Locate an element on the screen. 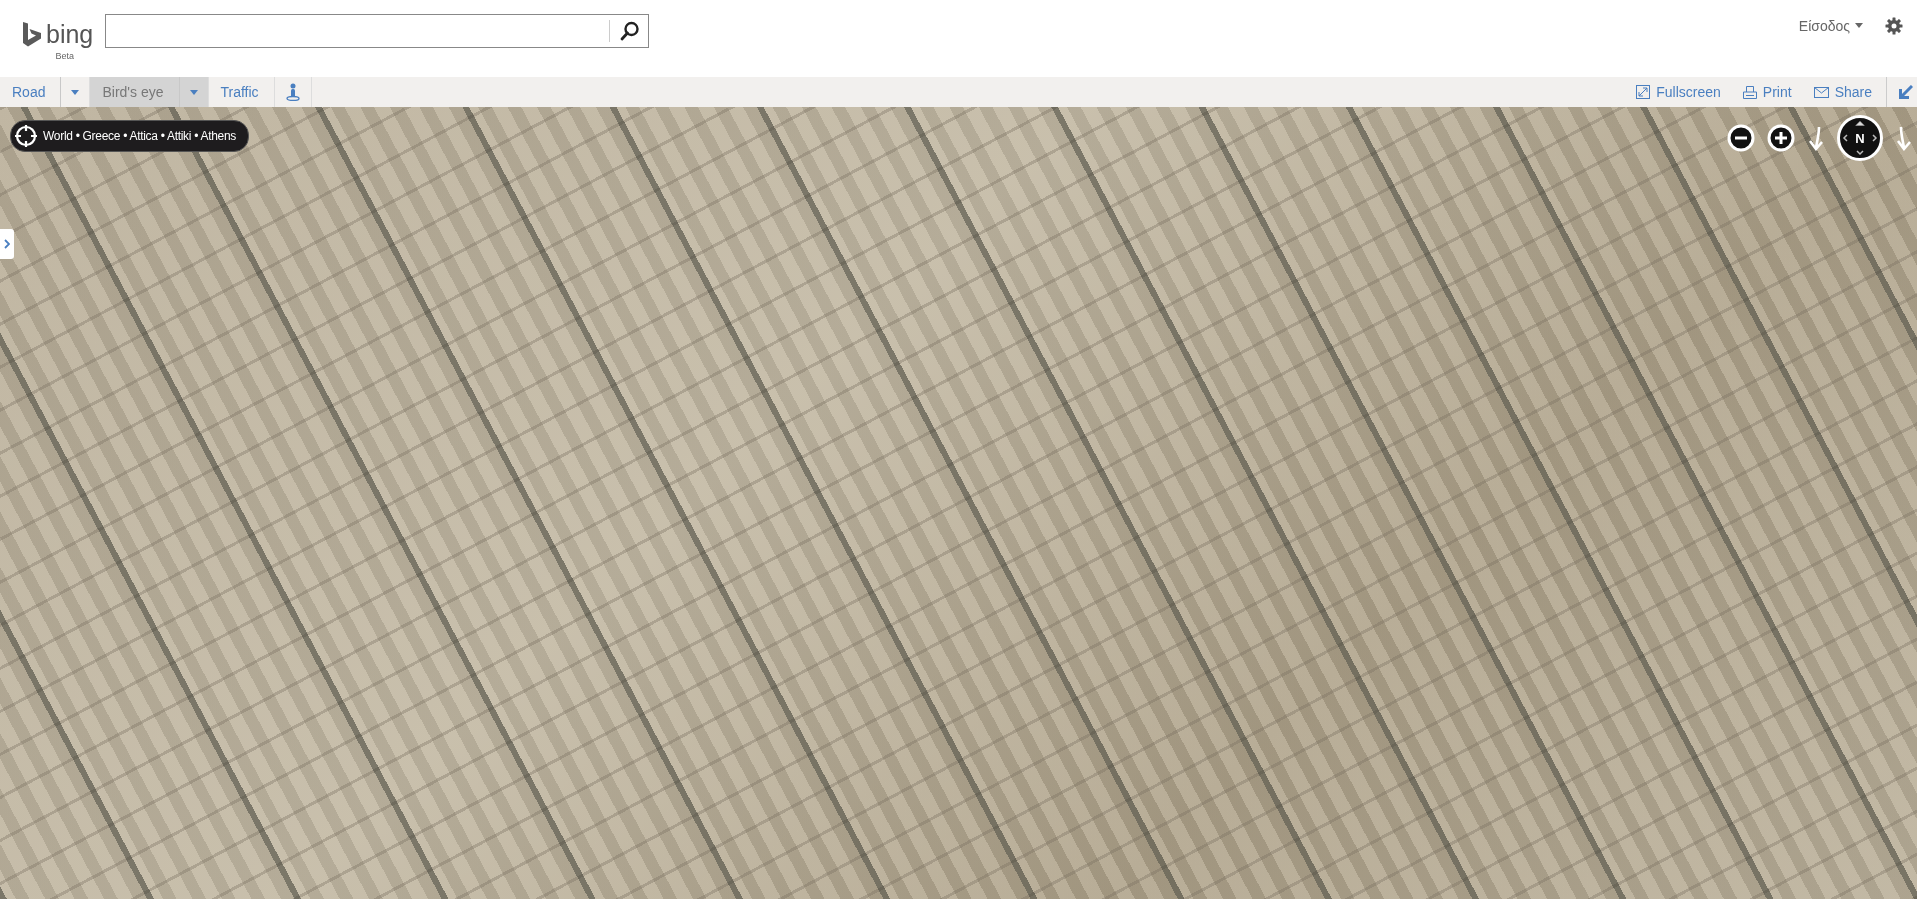 The image size is (1917, 899). fullscreen-button: Fullscreen is located at coordinates (1677, 92).